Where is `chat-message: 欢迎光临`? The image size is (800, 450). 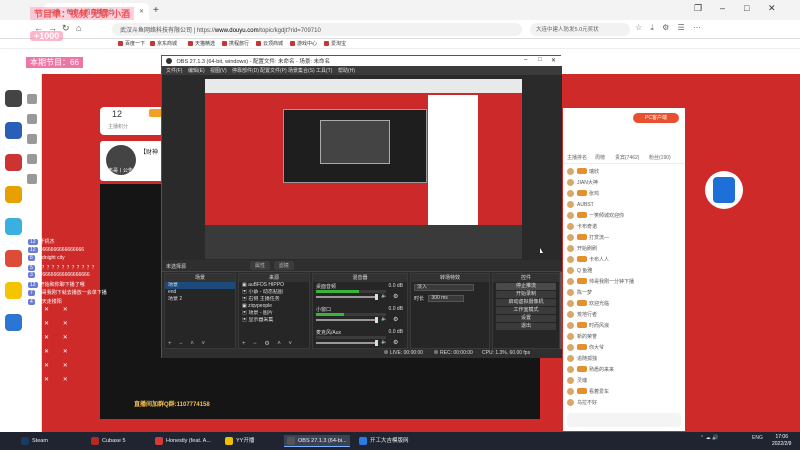 chat-message: 欢迎光临 is located at coordinates (625, 305).